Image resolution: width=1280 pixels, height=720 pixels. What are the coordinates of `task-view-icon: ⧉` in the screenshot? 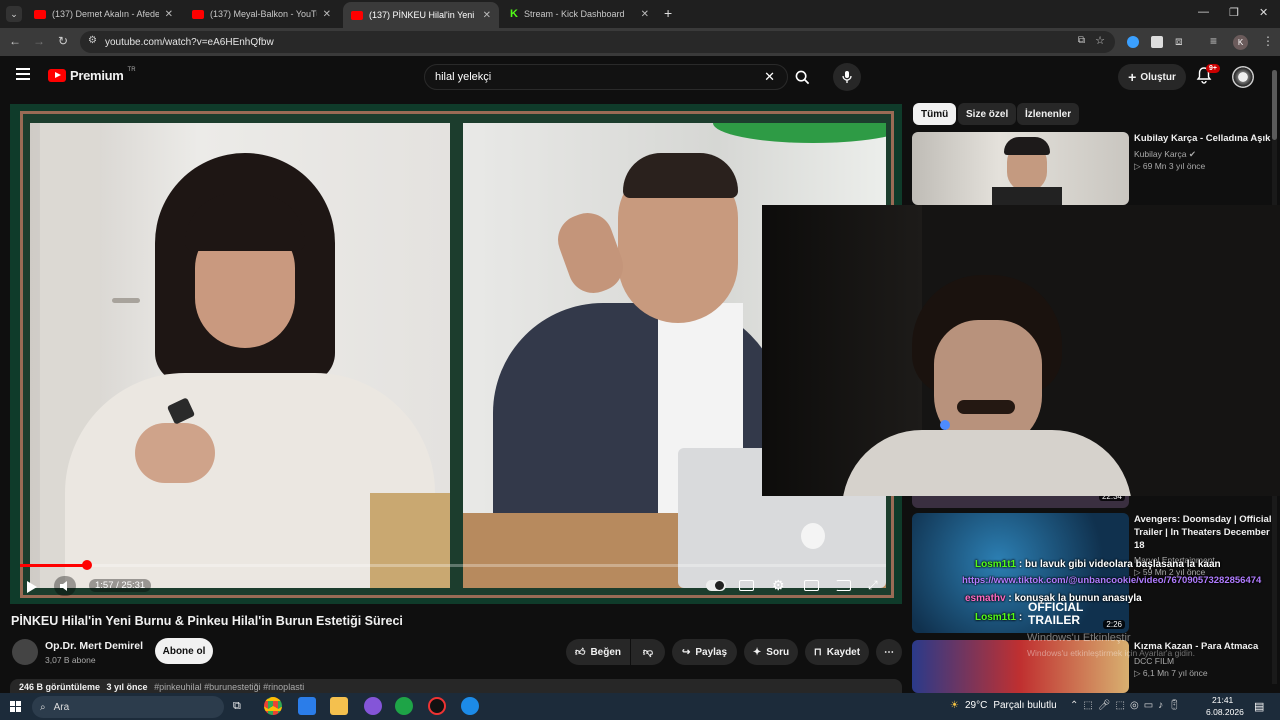 It's located at (237, 706).